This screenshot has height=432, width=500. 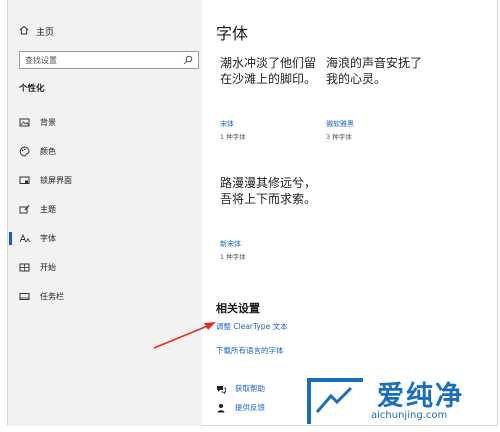 What do you see at coordinates (52, 296) in the screenshot?
I see `sidebar-item-label: 任务栏` at bounding box center [52, 296].